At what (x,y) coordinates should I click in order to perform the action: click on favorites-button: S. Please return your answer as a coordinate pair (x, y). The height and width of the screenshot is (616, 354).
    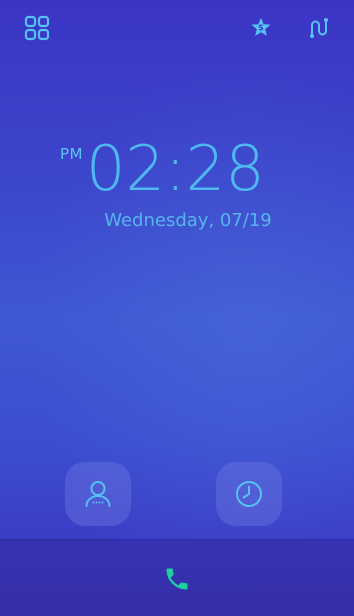
    Looking at the image, I should click on (261, 28).